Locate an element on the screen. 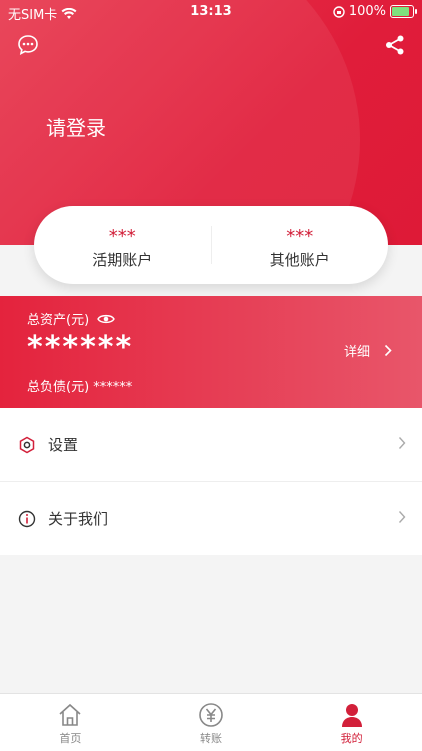  info-icon is located at coordinates (27, 518).